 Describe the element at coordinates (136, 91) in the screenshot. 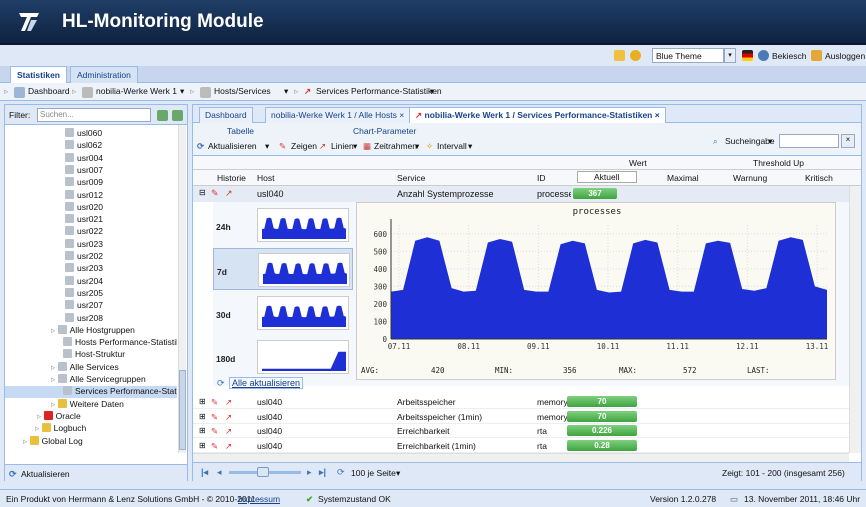

I see `breadcrumb-werk: nobilia-Werke Werk 1` at that location.